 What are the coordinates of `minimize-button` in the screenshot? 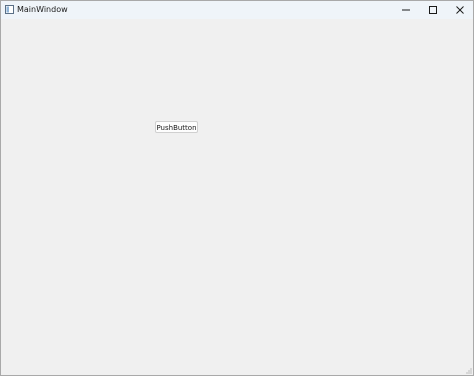 It's located at (406, 10).